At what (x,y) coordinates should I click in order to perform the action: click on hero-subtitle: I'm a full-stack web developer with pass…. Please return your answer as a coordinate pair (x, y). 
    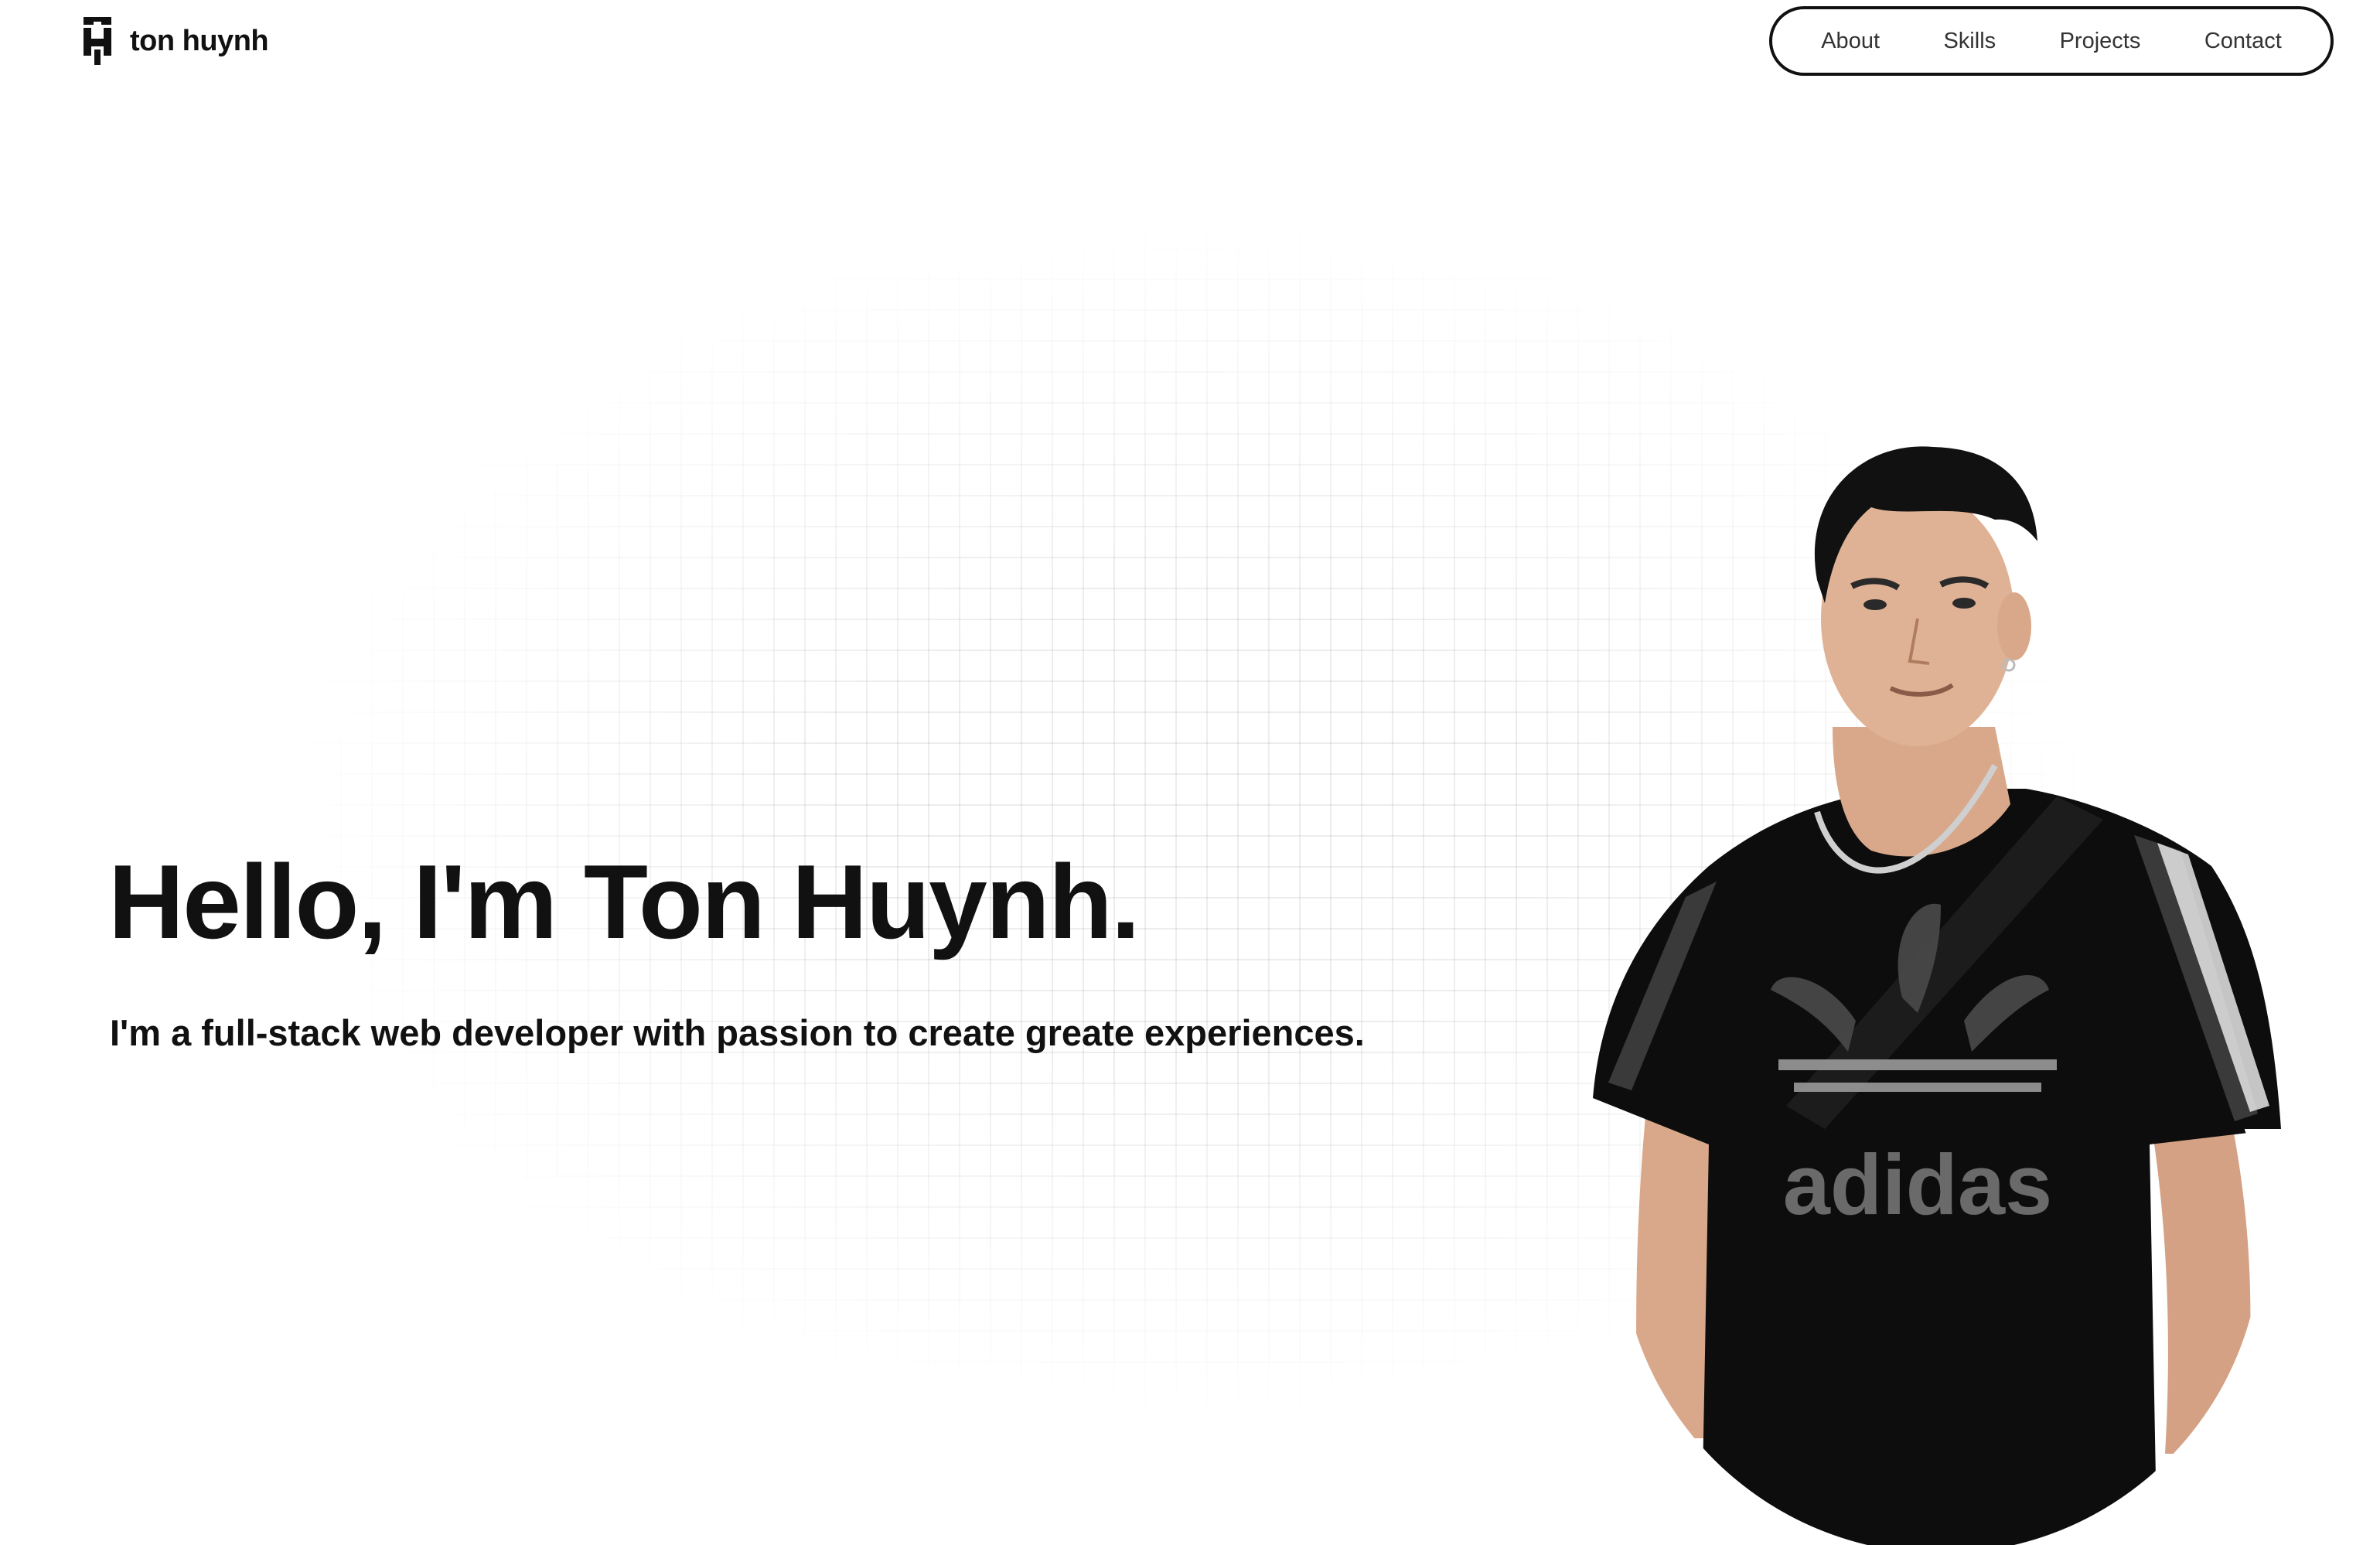
    Looking at the image, I should click on (737, 1032).